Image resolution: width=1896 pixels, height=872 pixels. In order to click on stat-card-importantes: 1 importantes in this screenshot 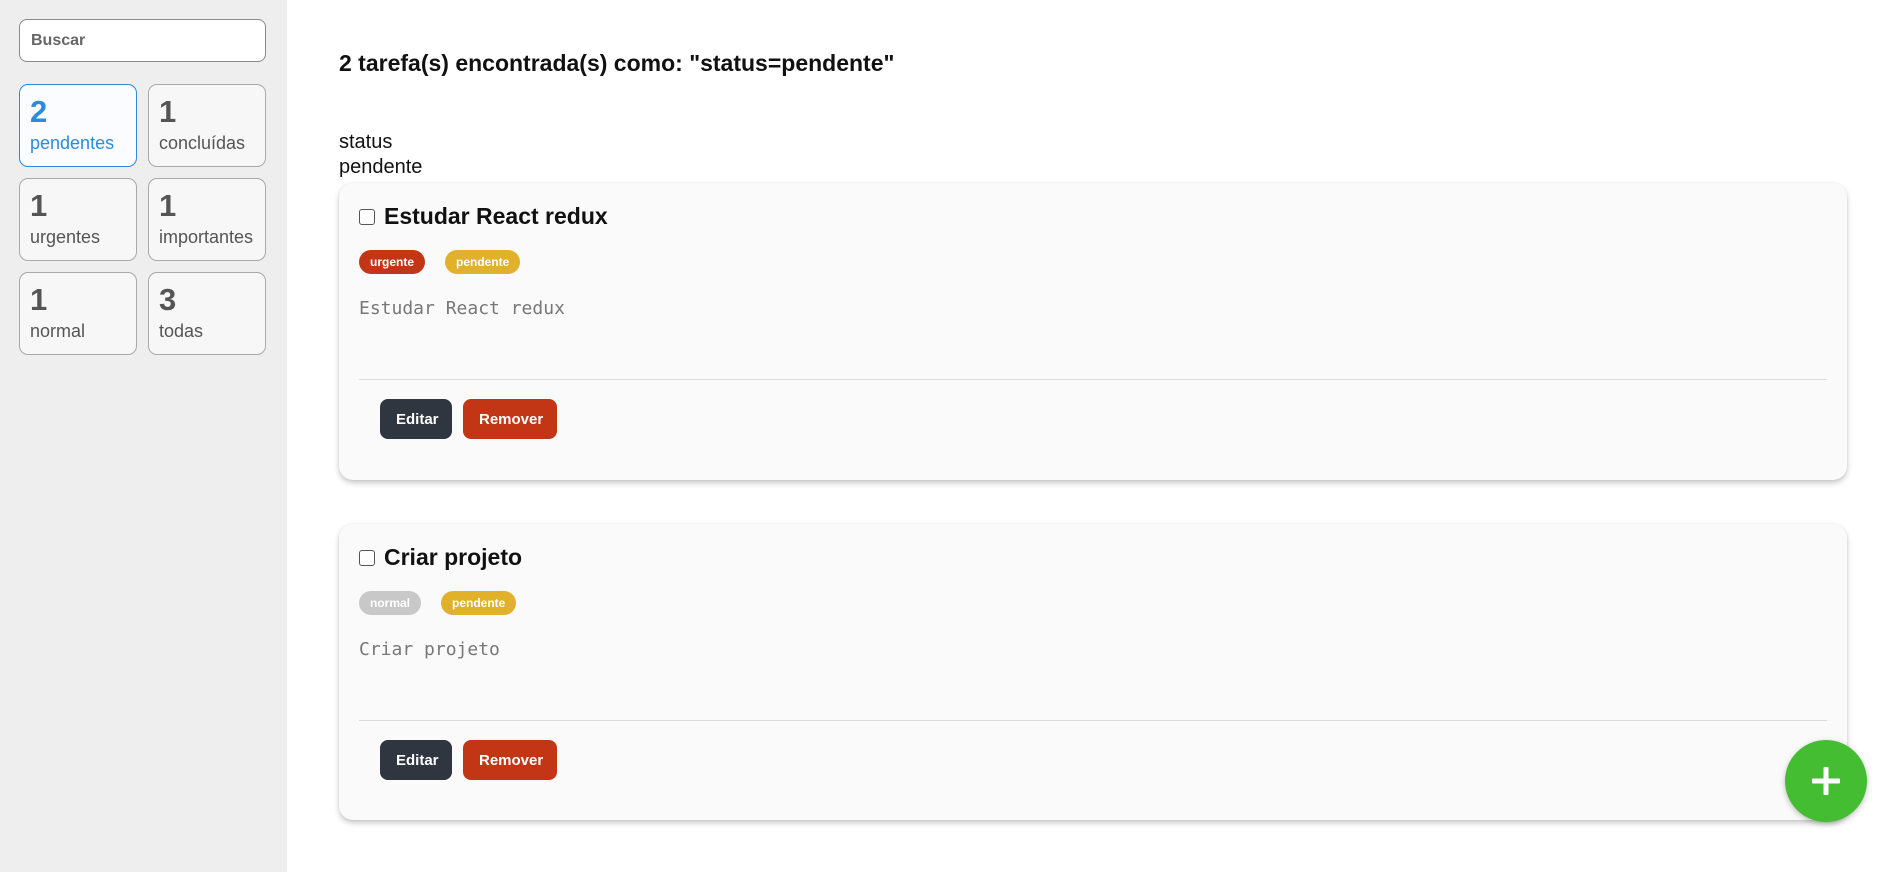, I will do `click(207, 219)`.